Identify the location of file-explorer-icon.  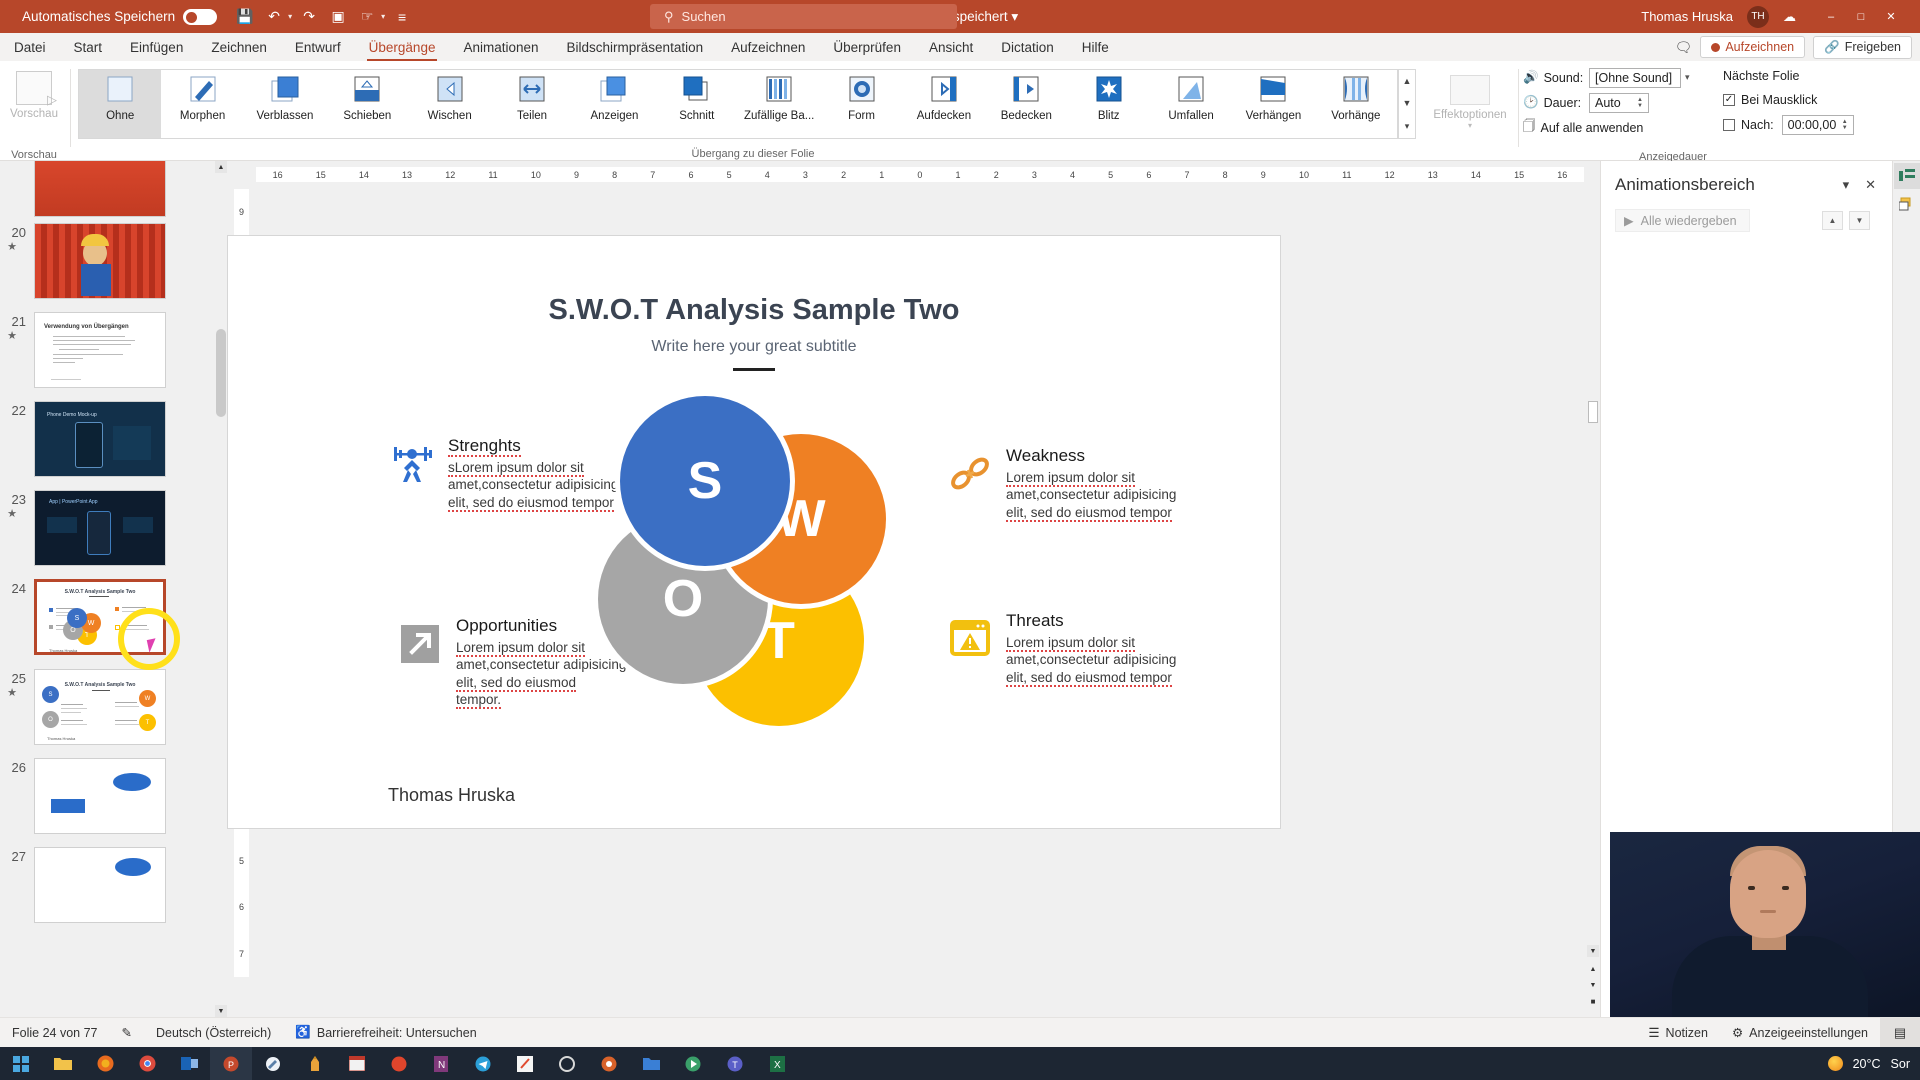
(63, 1063).